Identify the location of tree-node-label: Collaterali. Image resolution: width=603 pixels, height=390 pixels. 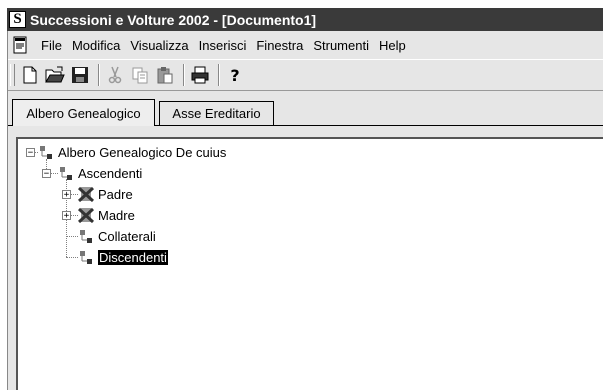
(127, 236).